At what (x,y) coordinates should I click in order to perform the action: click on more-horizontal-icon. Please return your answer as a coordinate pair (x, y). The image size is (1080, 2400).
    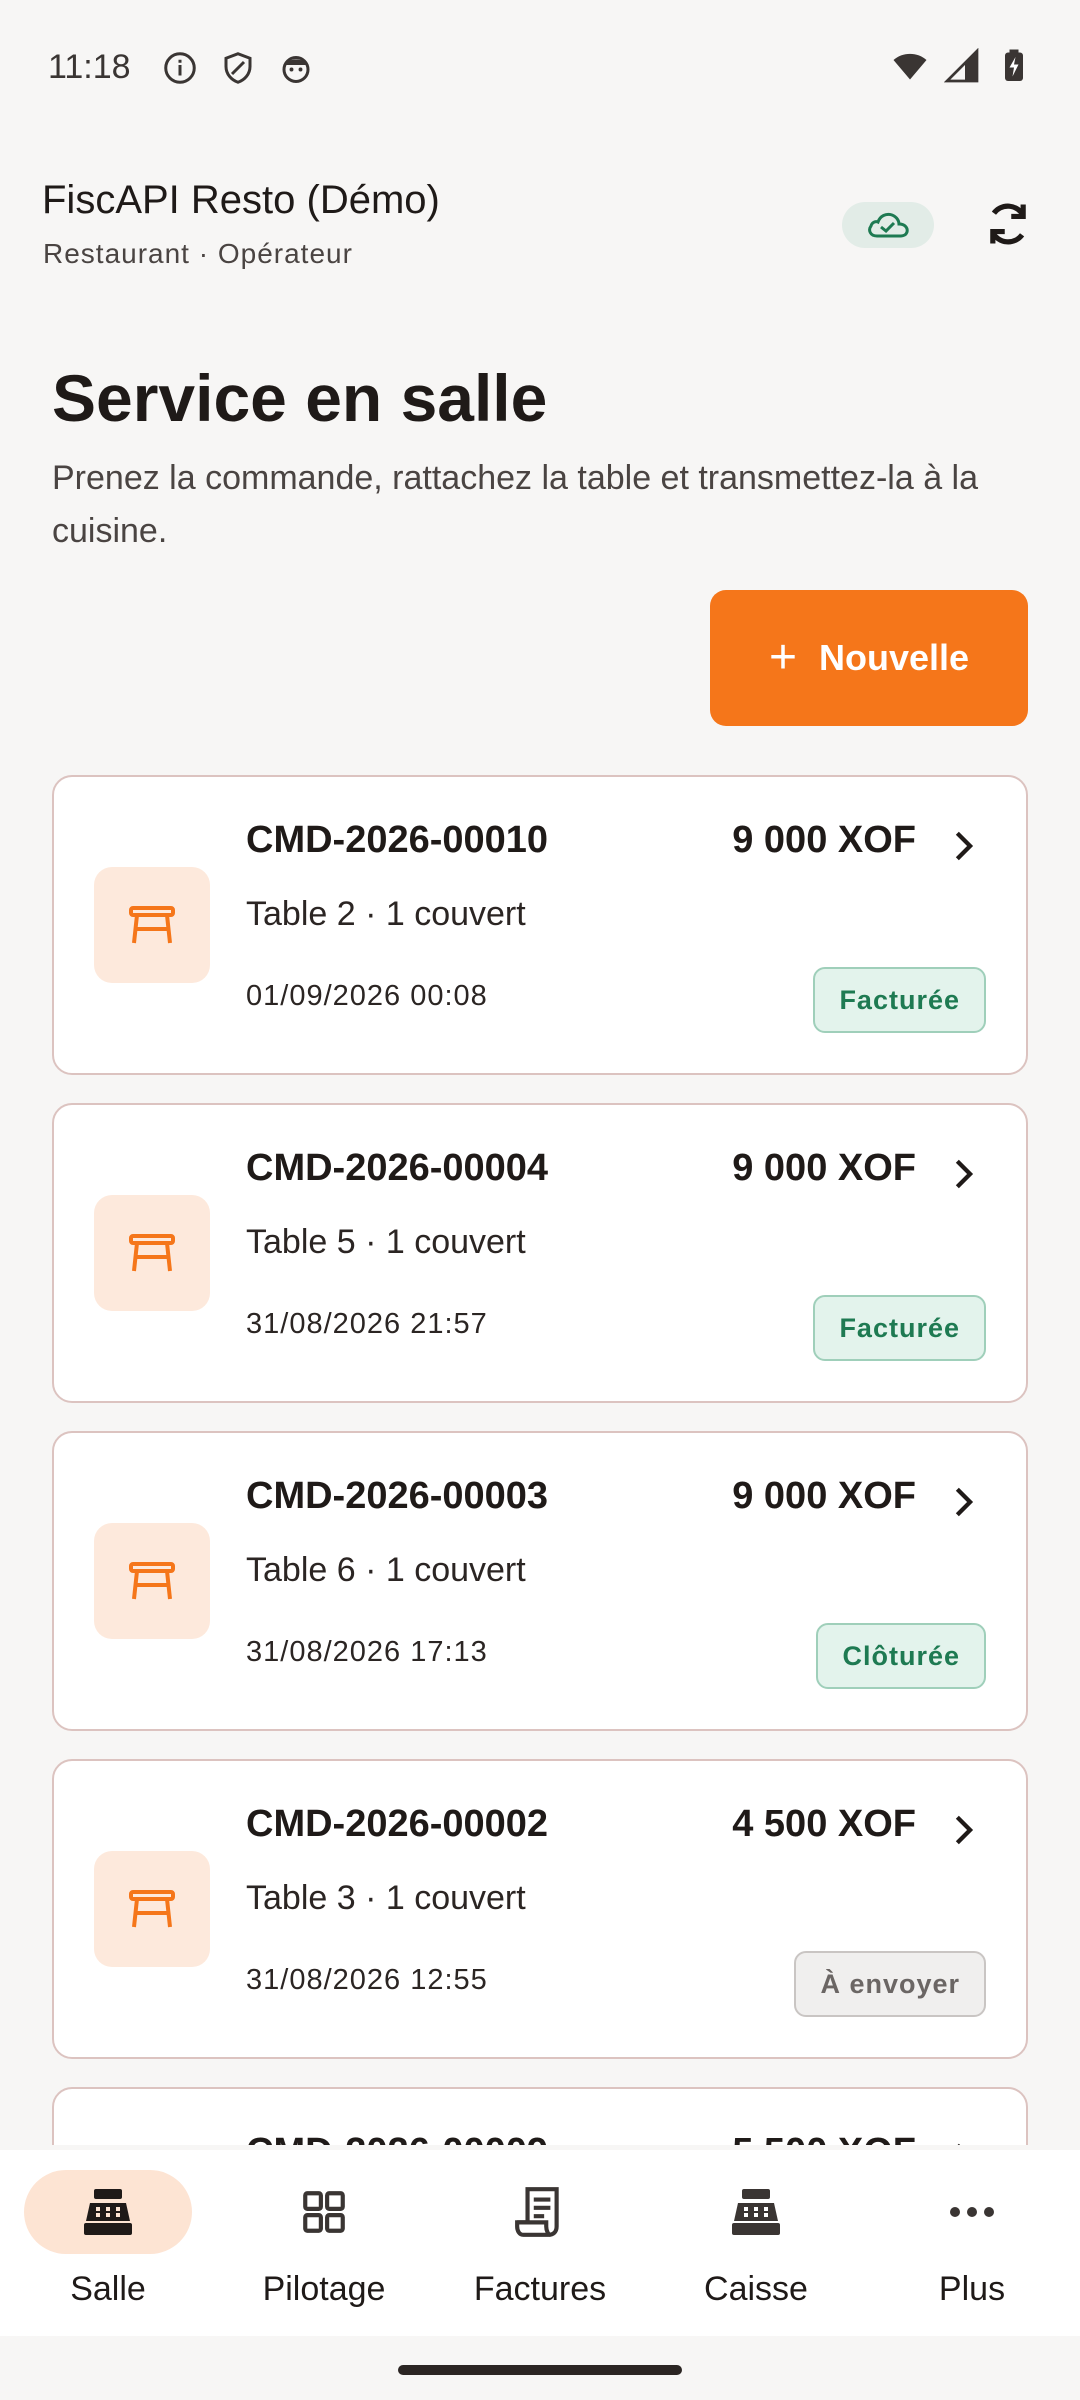
    Looking at the image, I should click on (972, 2212).